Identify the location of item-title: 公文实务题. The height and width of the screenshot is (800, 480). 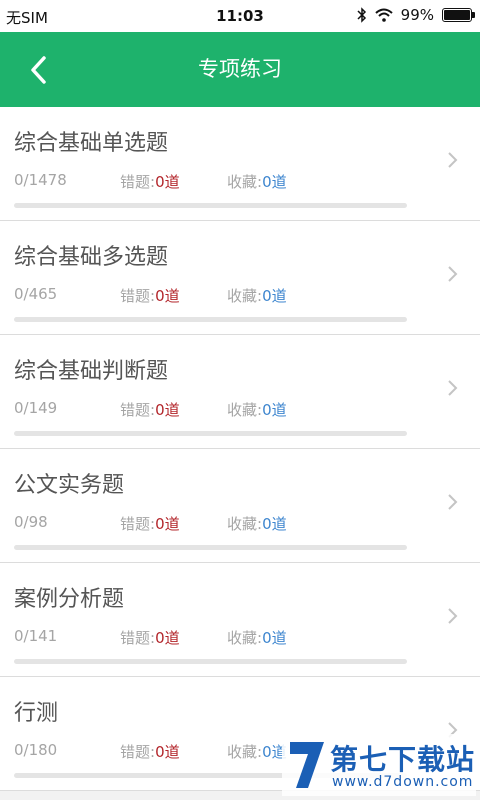
(69, 485).